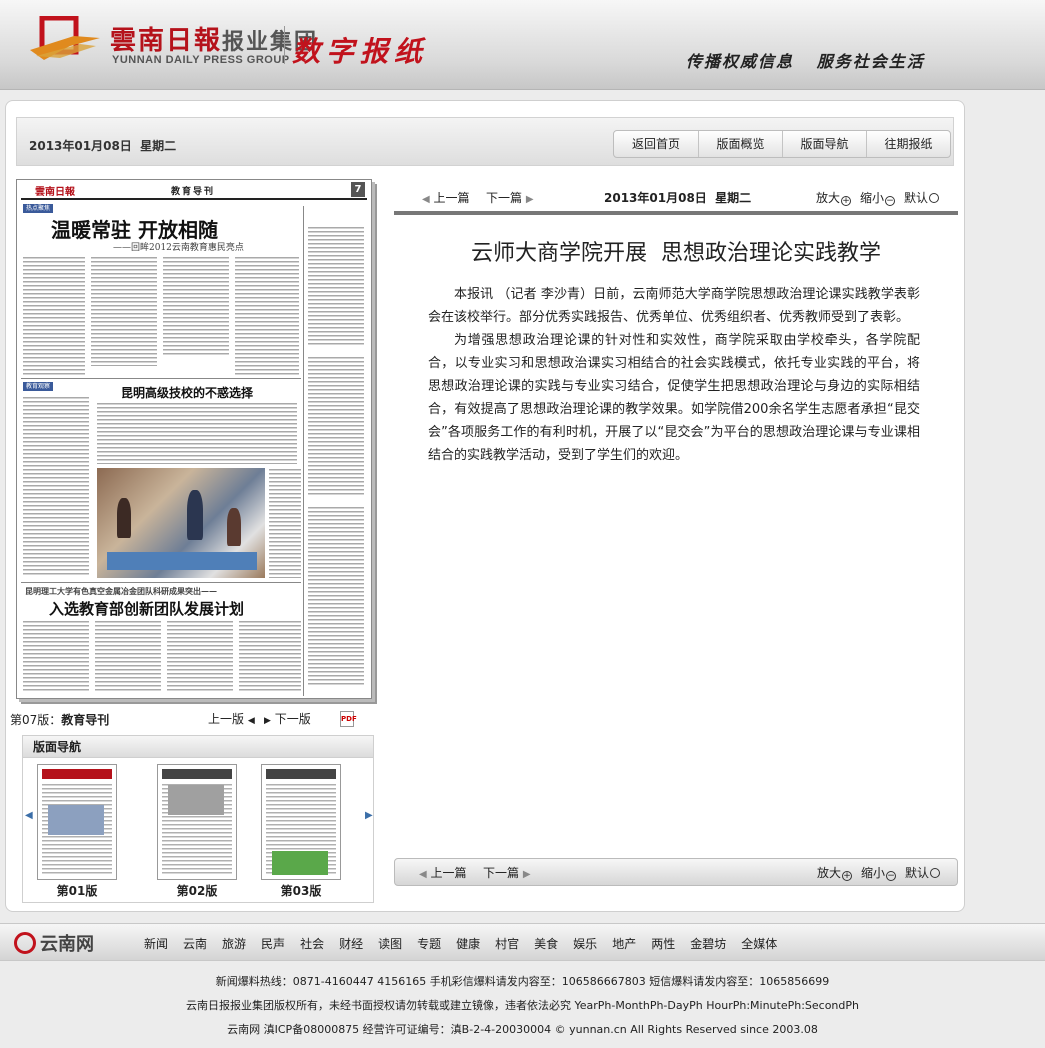  What do you see at coordinates (36, 720) in the screenshot?
I see `page-label-prefix: 第07版：` at bounding box center [36, 720].